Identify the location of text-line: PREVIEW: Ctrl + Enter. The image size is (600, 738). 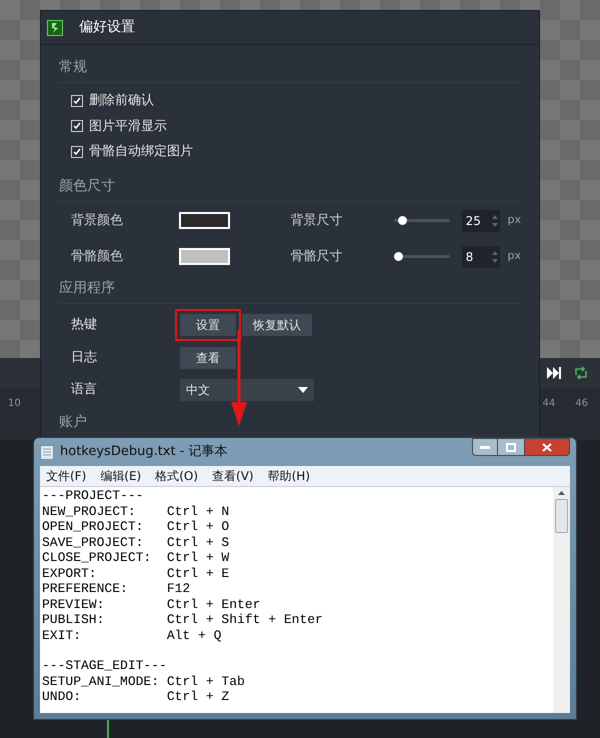
(152, 604).